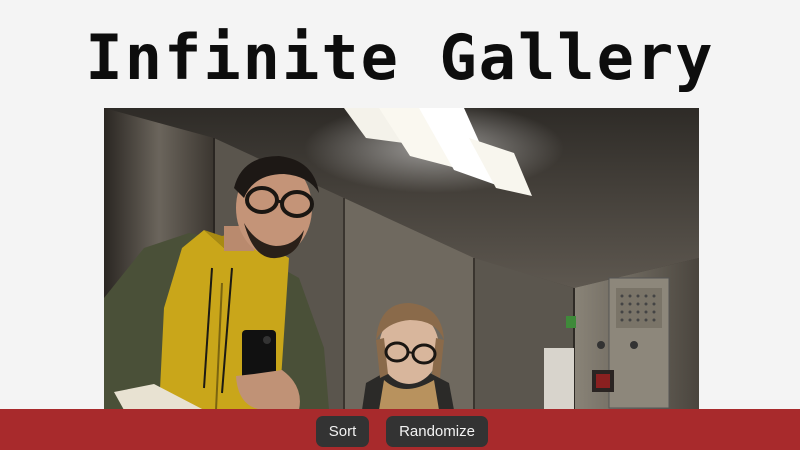  I want to click on page-title: Infinite Gallery, so click(400, 57).